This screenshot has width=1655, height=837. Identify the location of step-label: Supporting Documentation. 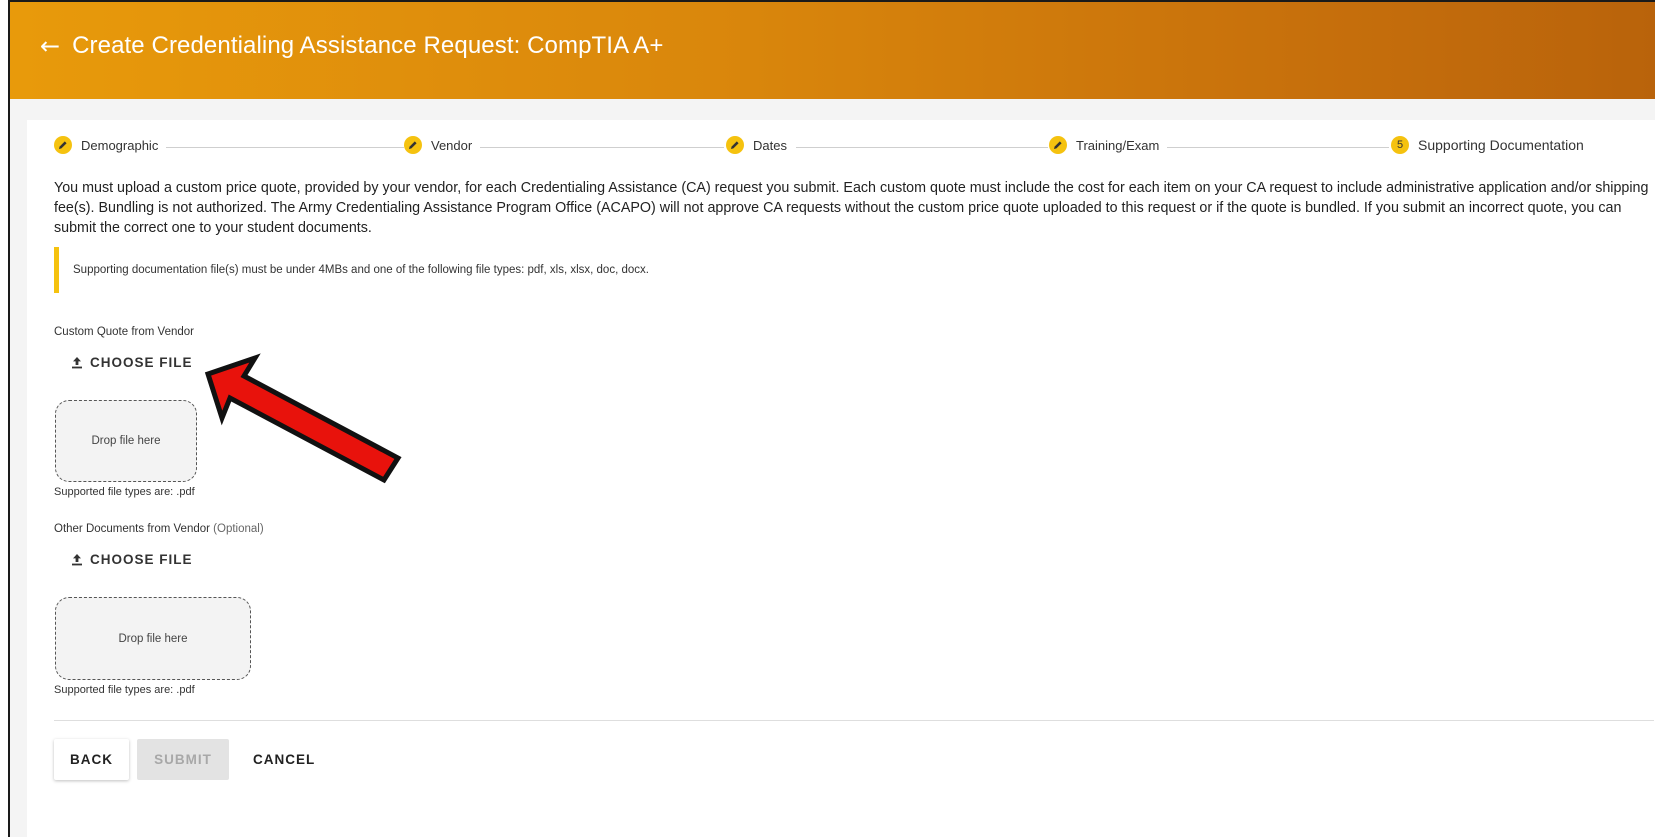
(1501, 145).